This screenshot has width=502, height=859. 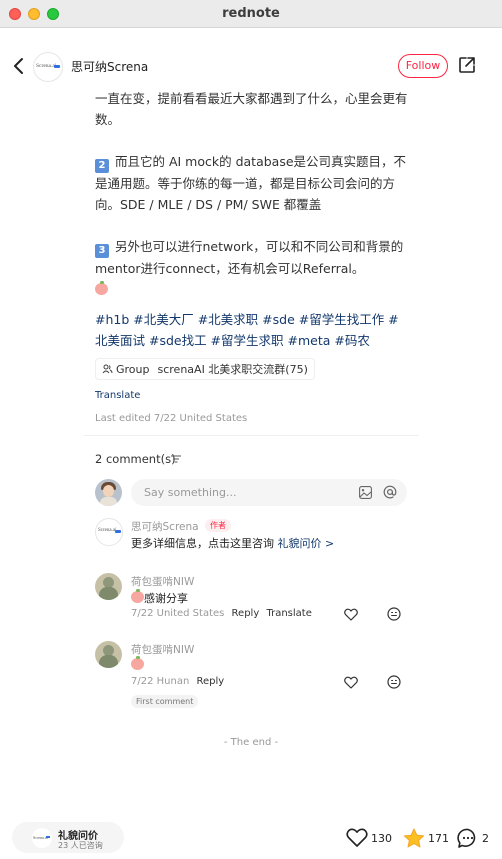 I want to click on group-chip: Group screnaAI 北美求职交流群(75), so click(x=205, y=369).